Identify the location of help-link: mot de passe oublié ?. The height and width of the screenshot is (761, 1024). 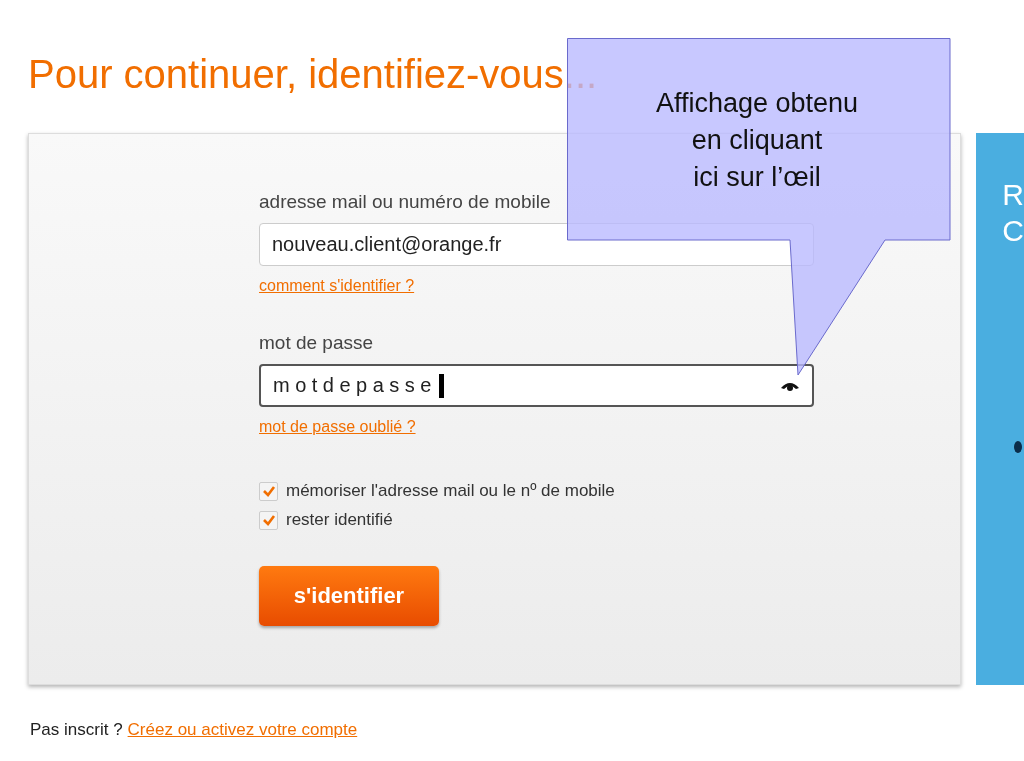
(337, 427).